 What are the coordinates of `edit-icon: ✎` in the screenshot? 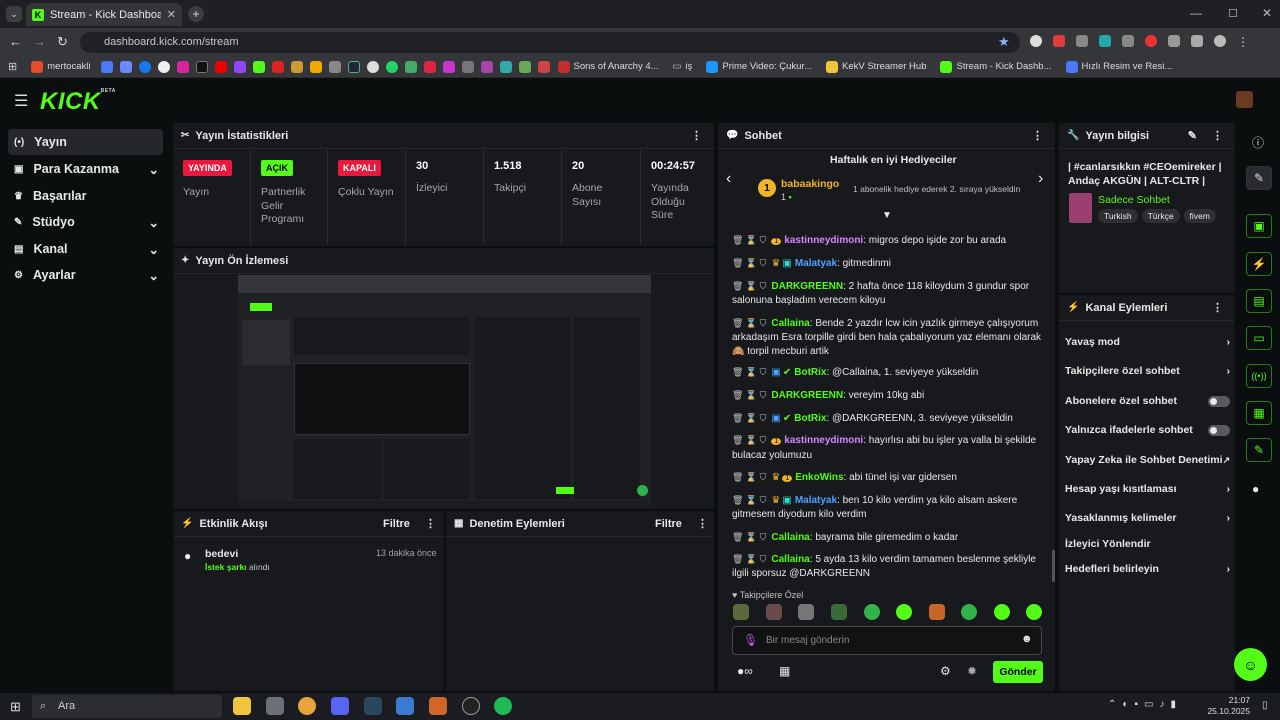 It's located at (1192, 135).